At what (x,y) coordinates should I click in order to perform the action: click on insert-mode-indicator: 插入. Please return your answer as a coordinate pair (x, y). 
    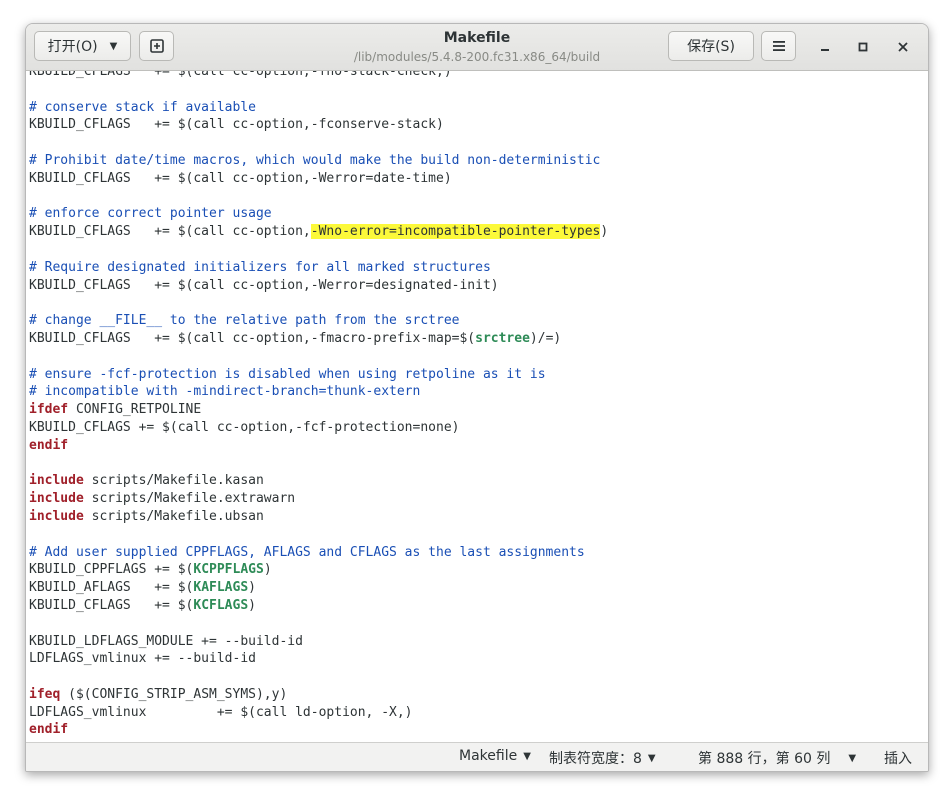
    Looking at the image, I should click on (898, 758).